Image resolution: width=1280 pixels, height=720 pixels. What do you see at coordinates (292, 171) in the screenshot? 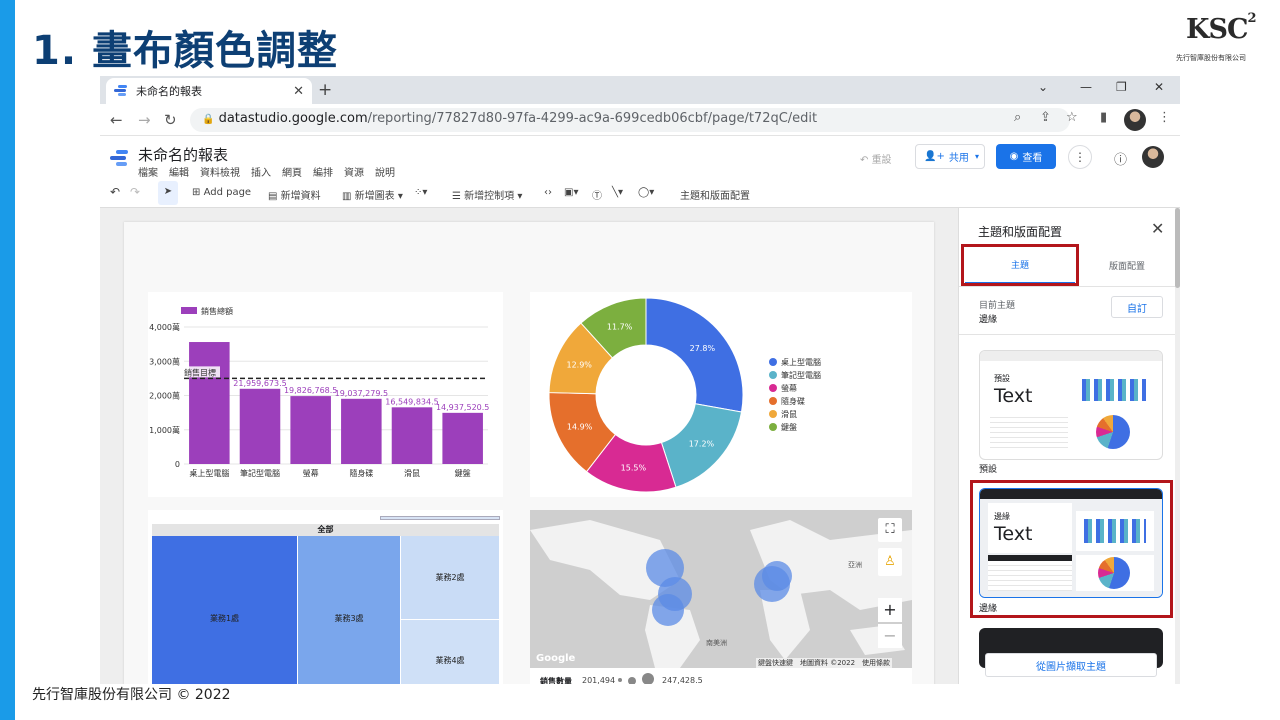
I see `menu-page: 網頁` at bounding box center [292, 171].